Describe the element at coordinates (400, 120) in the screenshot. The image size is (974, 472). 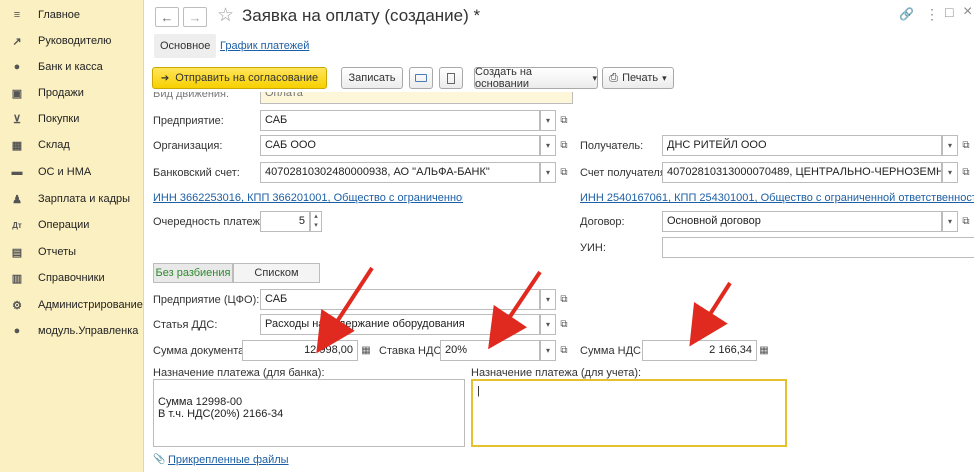
I see `enterprise-field: САБ` at that location.